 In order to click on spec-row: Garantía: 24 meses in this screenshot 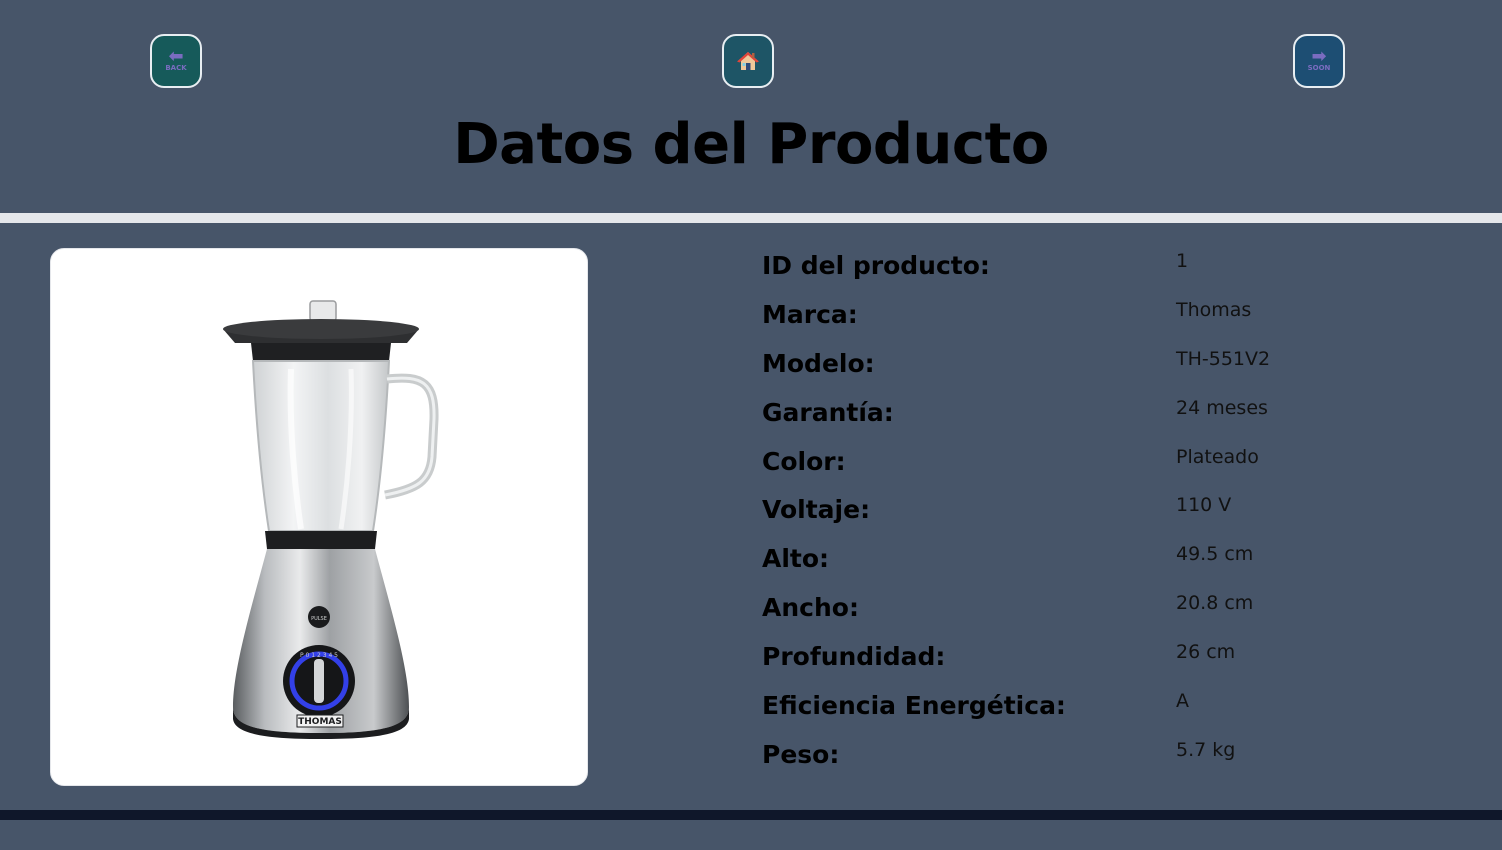, I will do `click(1112, 414)`.